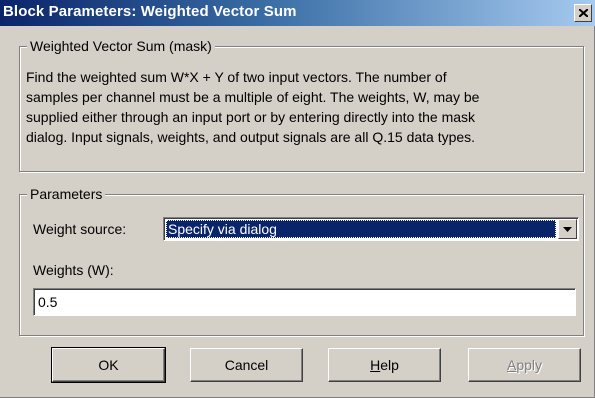  Describe the element at coordinates (375, 365) in the screenshot. I see `help-mnemonic: H` at that location.